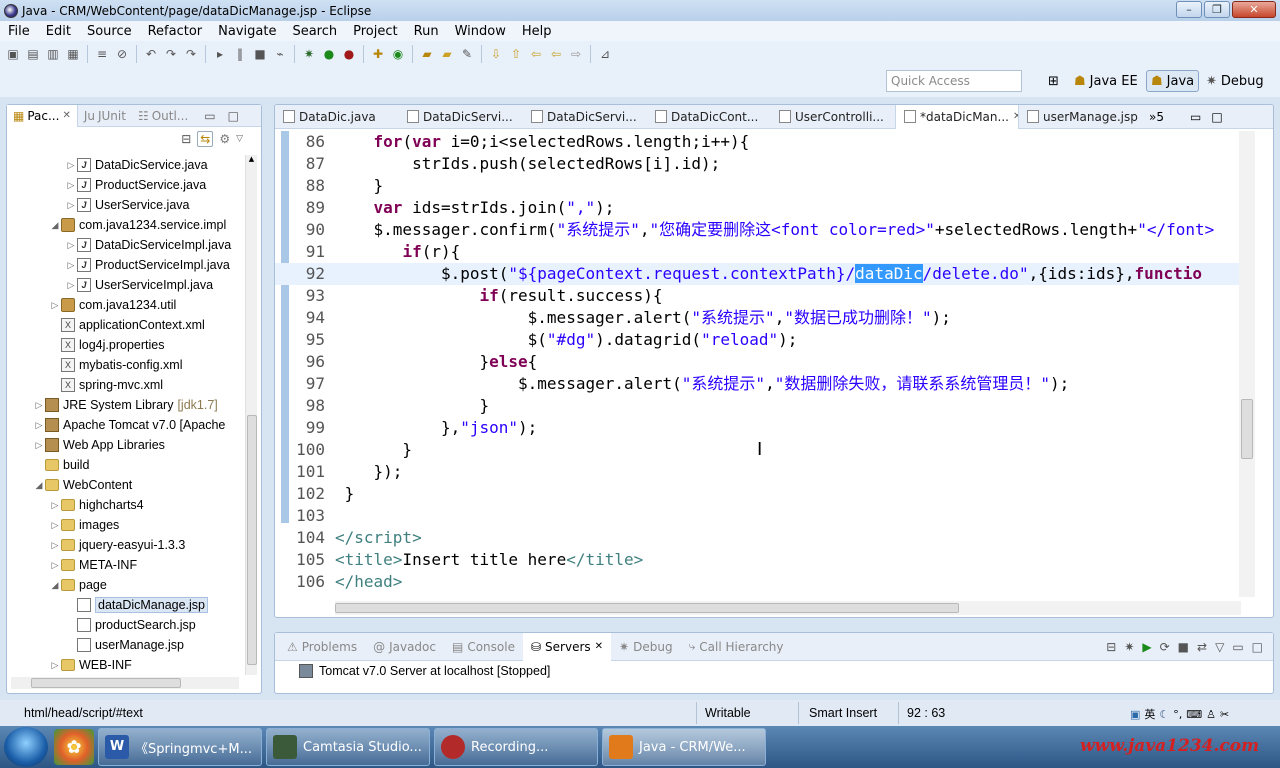 Image resolution: width=1280 pixels, height=768 pixels. I want to click on bottom-tab: ⚠ Problems, so click(322, 647).